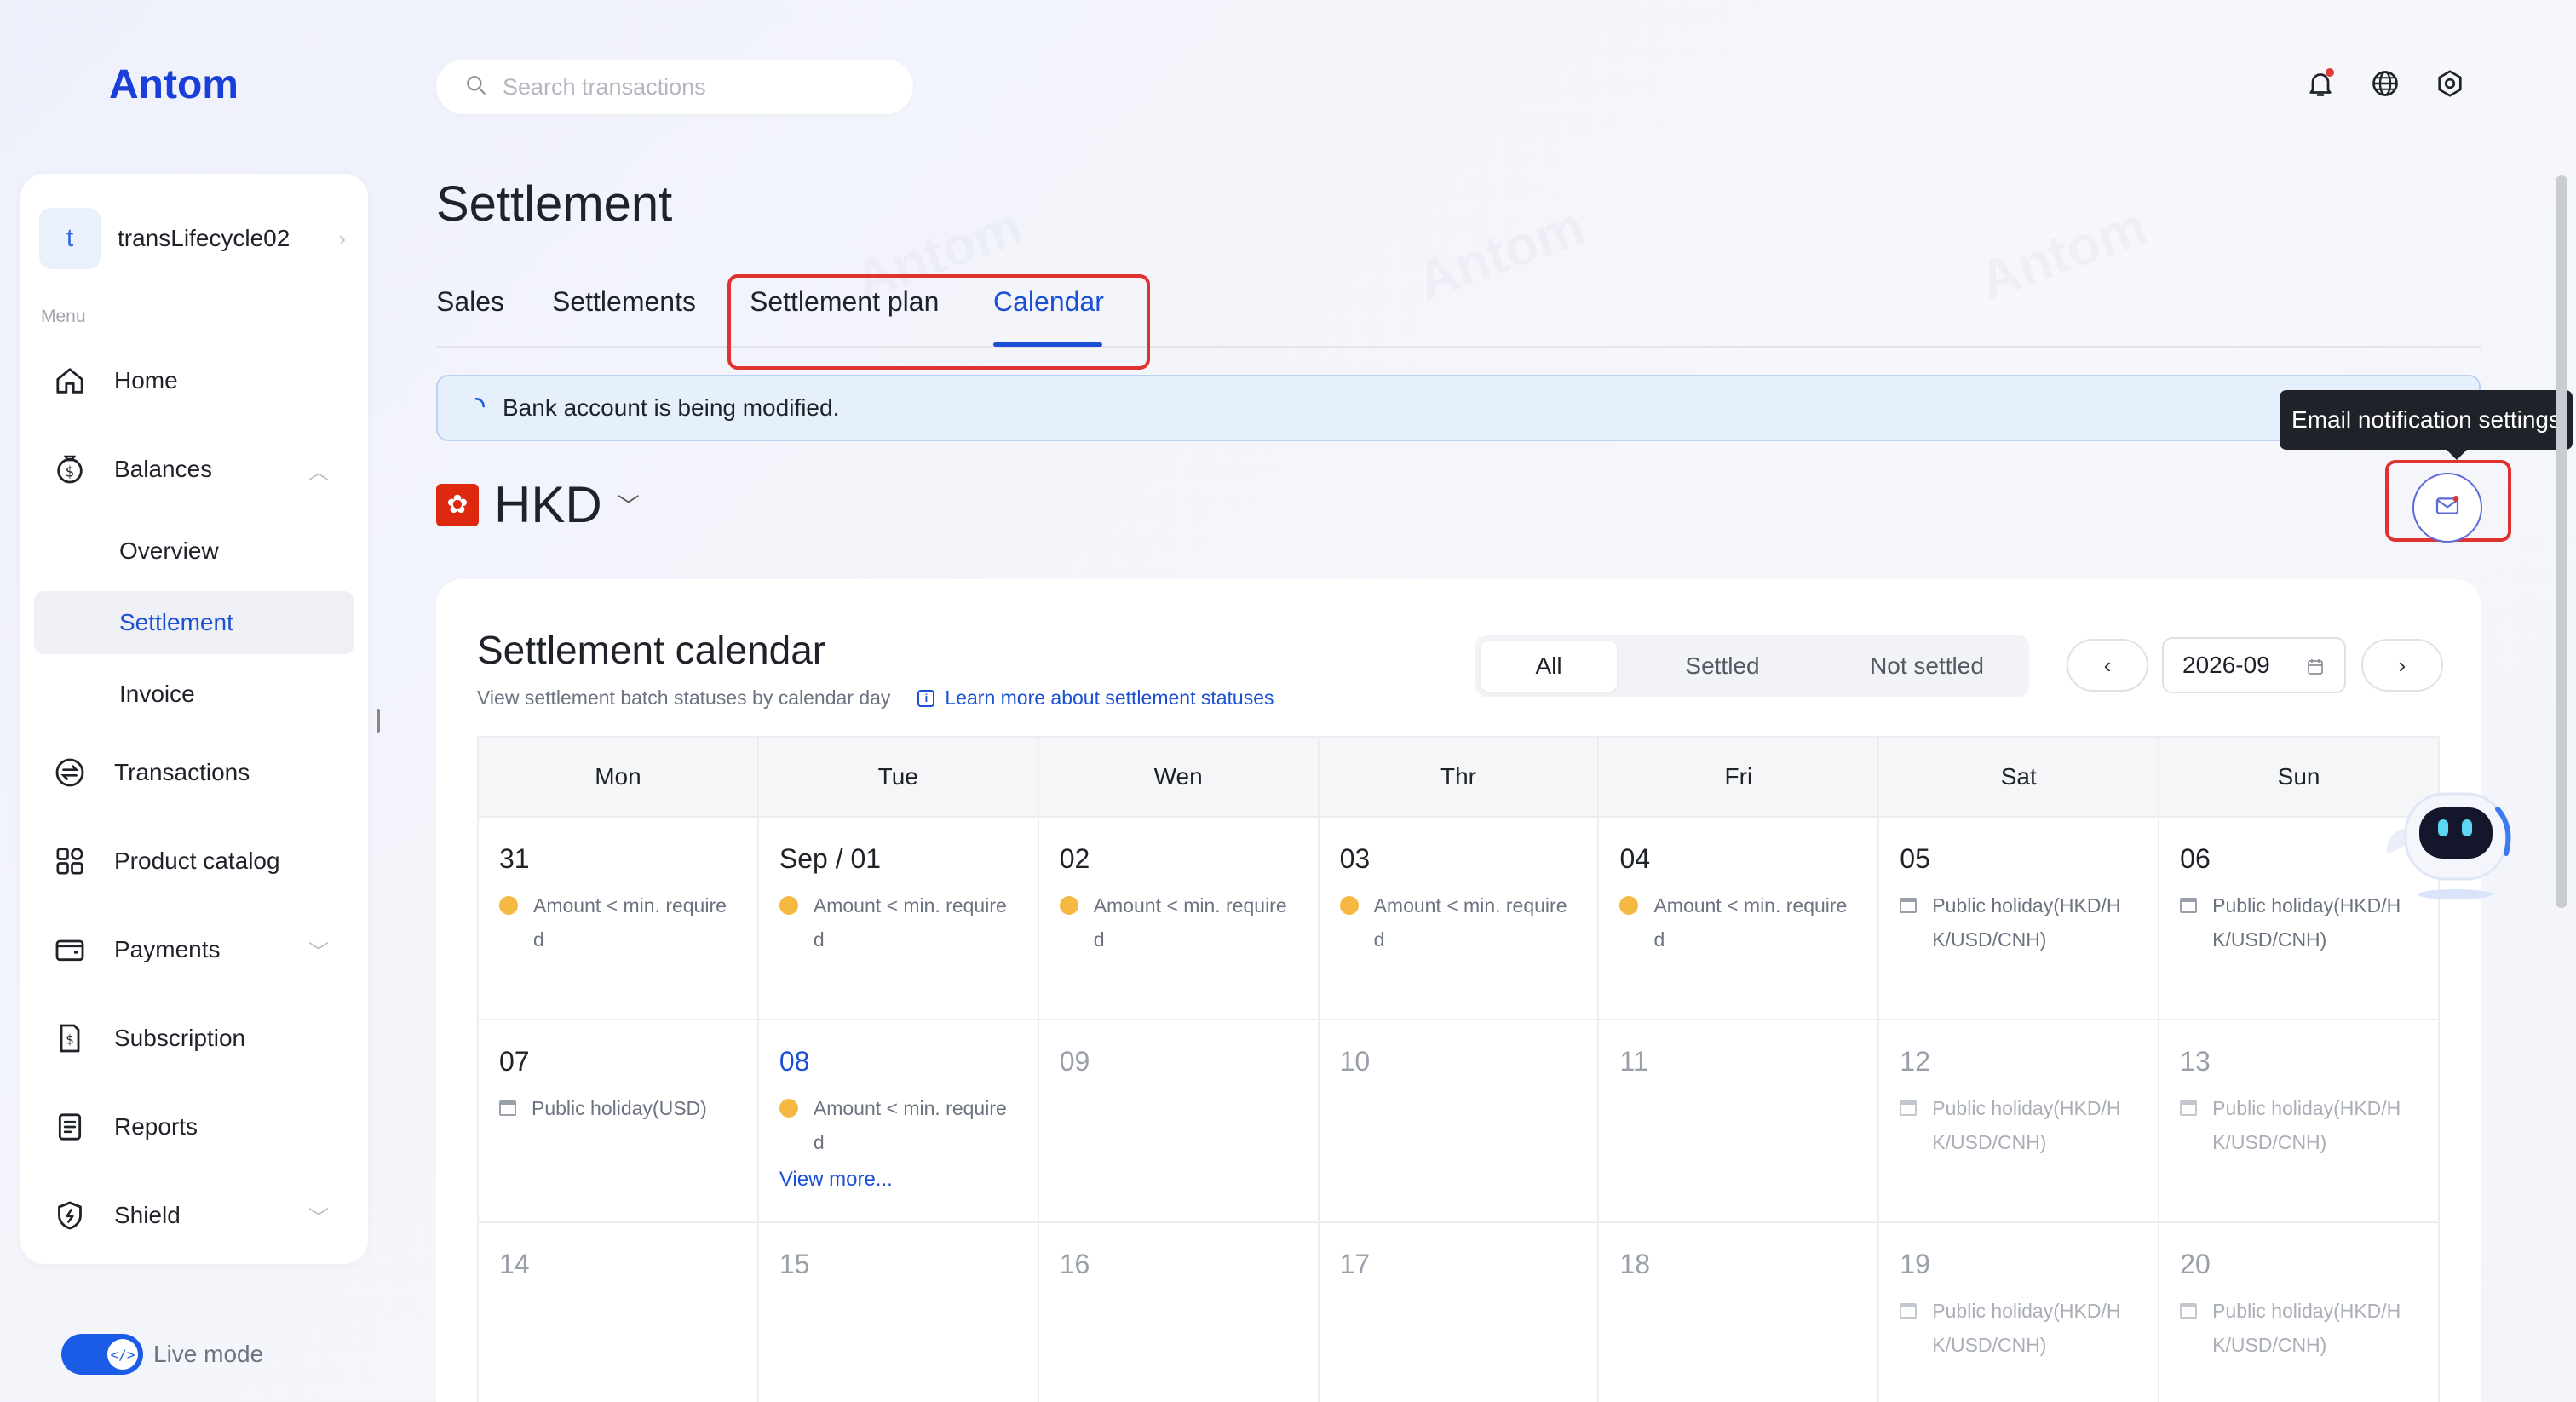  I want to click on calendar-day-cell: 31 Amount < min. required, so click(619, 919).